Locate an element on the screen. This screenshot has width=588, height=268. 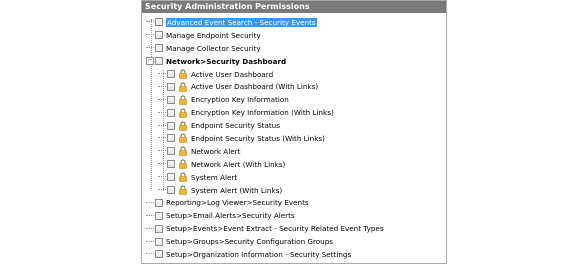
tree-item-active-user-dashboard-links: Active User Dashboard (With Links) is located at coordinates (294, 86).